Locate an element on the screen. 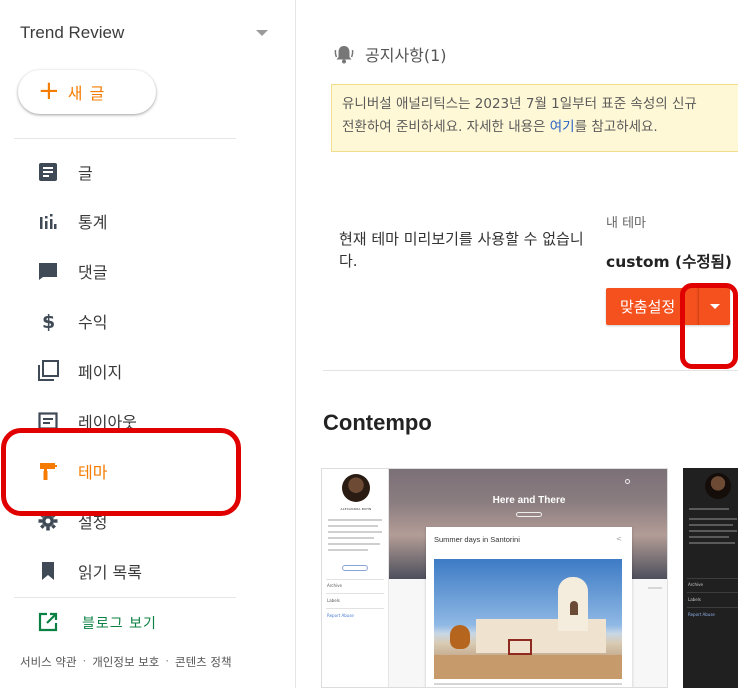 This screenshot has width=738, height=688. dollar-icon: $ is located at coordinates (48, 321).